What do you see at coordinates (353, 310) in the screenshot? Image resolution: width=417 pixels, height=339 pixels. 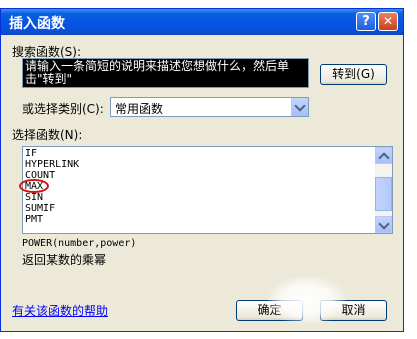 I see `cancel-button: 取消` at bounding box center [353, 310].